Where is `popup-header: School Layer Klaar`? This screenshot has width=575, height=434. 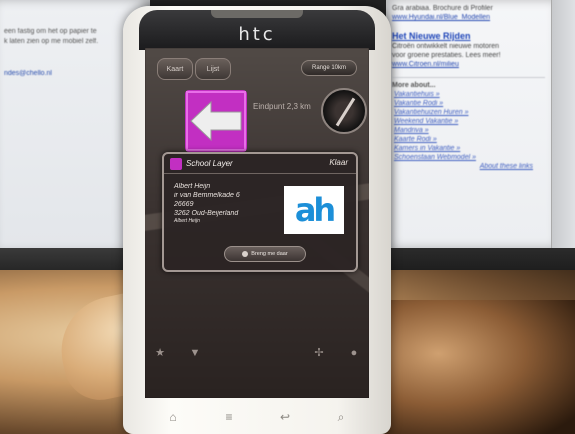 popup-header: School Layer Klaar is located at coordinates (260, 164).